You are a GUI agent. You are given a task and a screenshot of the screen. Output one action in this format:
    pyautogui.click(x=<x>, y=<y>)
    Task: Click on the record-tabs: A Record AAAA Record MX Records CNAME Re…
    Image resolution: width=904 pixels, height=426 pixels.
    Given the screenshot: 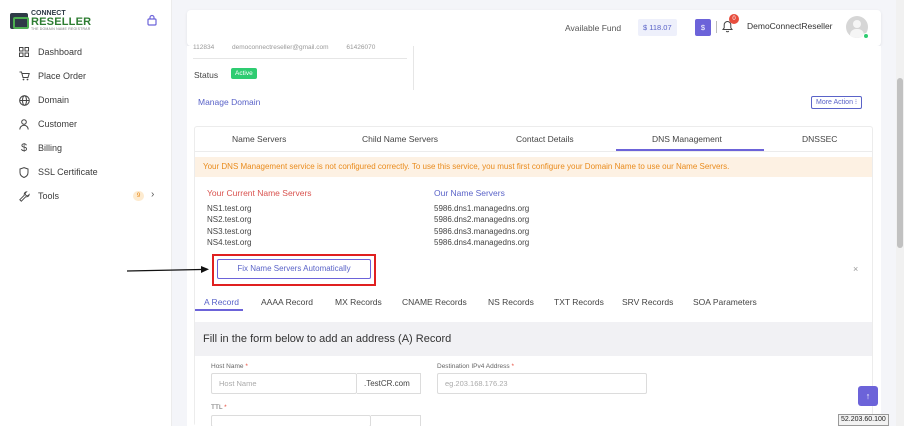 What is the action you would take?
    pyautogui.click(x=533, y=304)
    